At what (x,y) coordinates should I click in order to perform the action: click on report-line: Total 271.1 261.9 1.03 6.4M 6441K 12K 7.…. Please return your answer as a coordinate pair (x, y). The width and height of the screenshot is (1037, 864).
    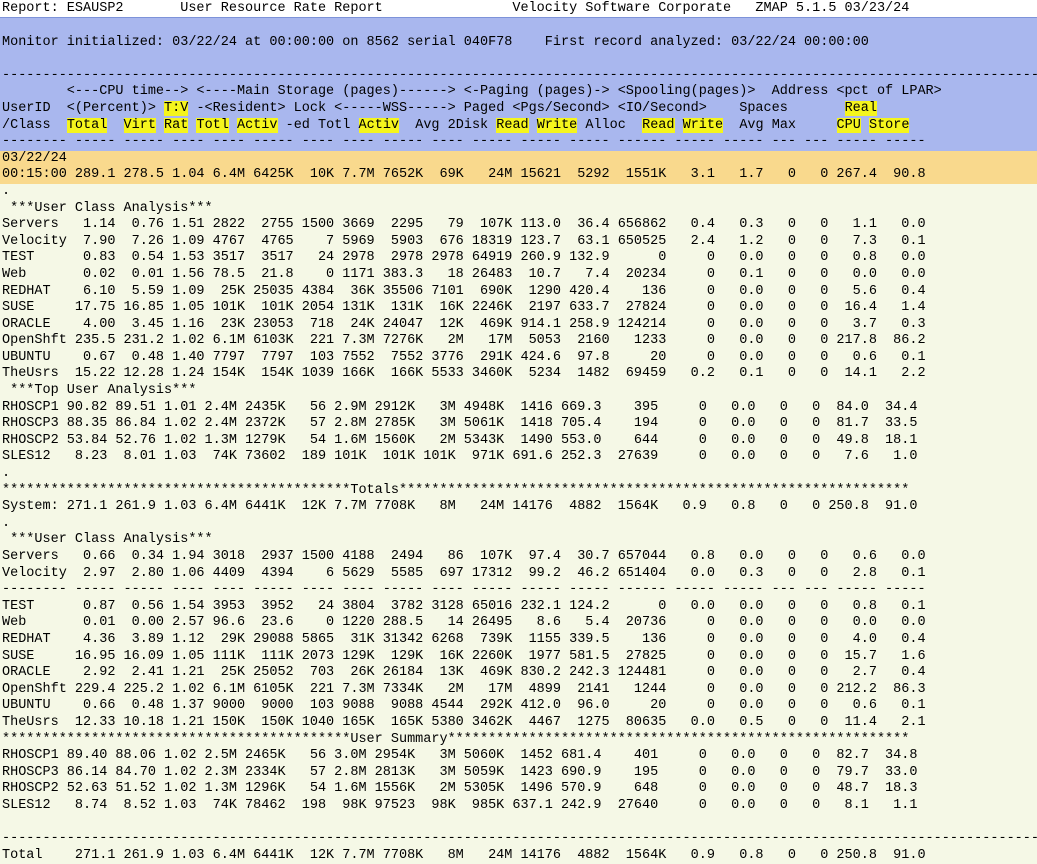
    Looking at the image, I should click on (464, 855).